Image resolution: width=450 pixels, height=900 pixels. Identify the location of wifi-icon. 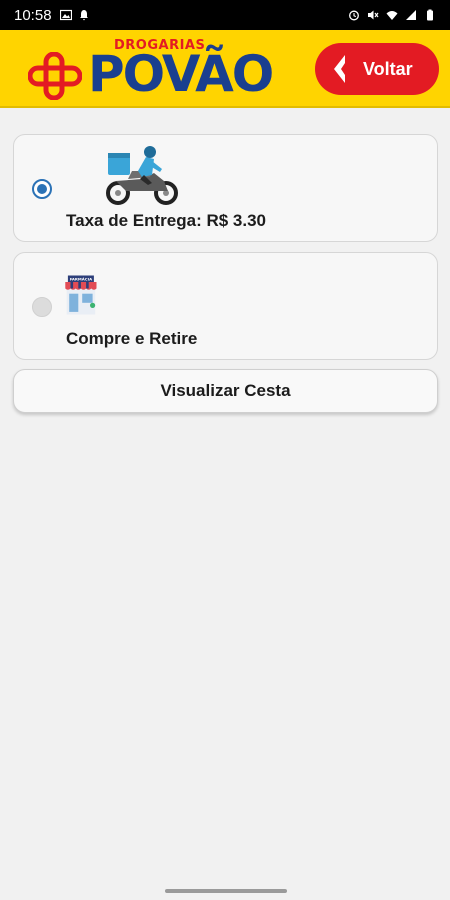
(392, 15).